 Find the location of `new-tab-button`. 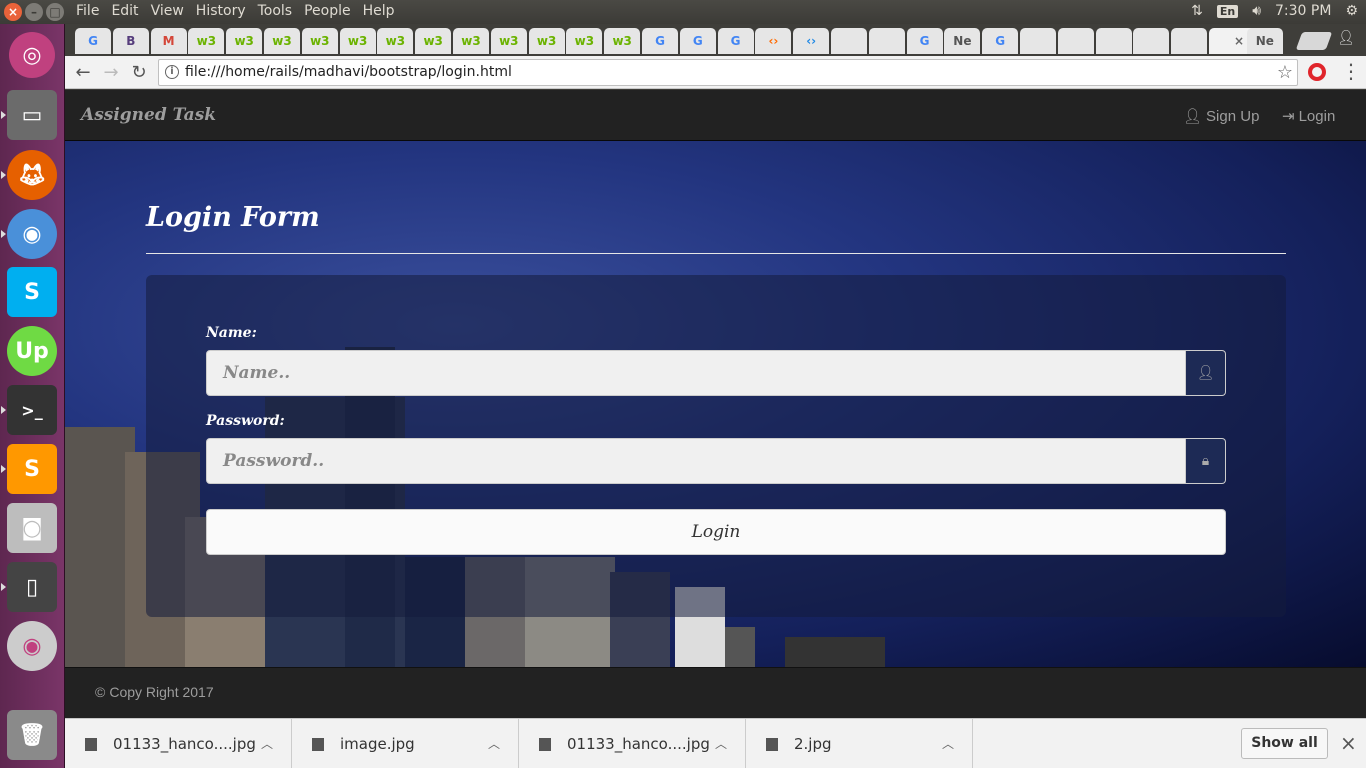

new-tab-button is located at coordinates (1314, 41).